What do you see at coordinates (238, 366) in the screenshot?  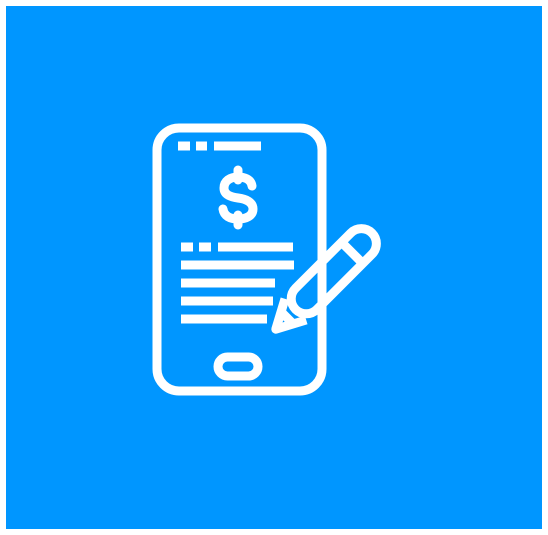 I see `phone-home-button-icon` at bounding box center [238, 366].